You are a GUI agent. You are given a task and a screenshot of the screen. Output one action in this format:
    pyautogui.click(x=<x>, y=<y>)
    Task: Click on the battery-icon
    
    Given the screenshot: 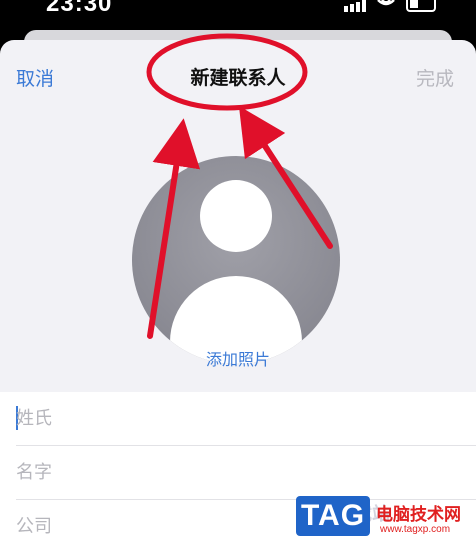 What is the action you would take?
    pyautogui.click(x=421, y=6)
    